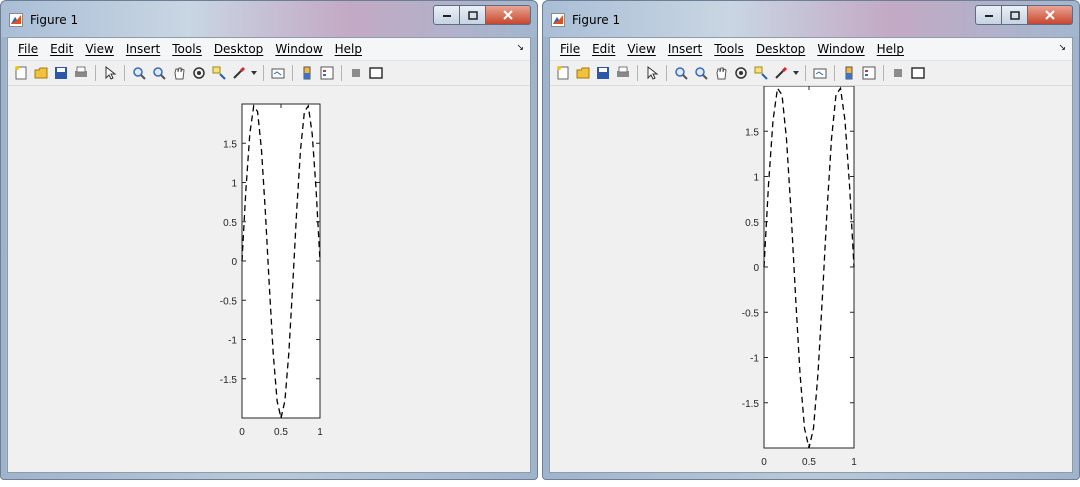  What do you see at coordinates (229, 380) in the screenshot?
I see `y-tick-label: -1.5` at bounding box center [229, 380].